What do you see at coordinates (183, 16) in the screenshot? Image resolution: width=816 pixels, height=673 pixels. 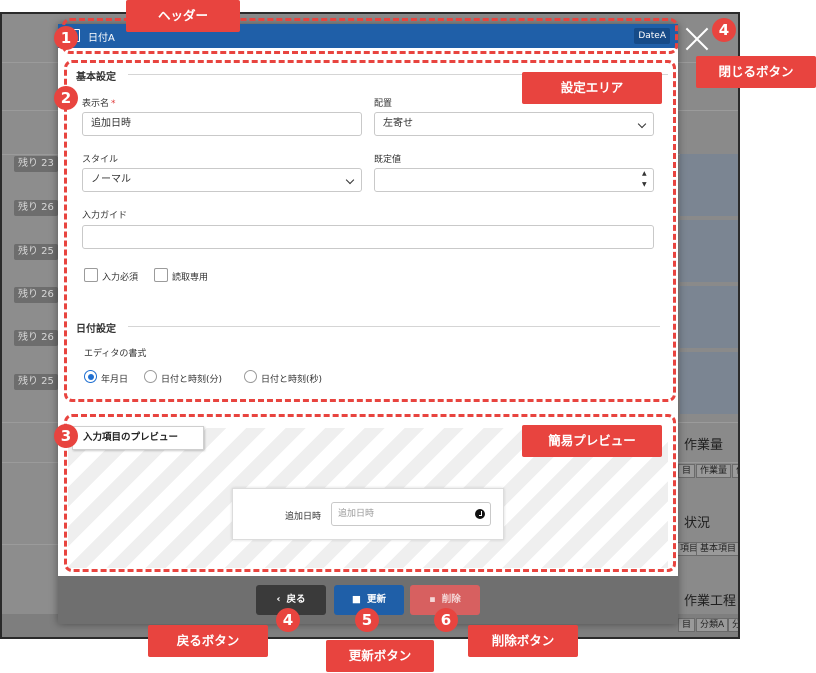 I see `header-callout: ヘッダー` at bounding box center [183, 16].